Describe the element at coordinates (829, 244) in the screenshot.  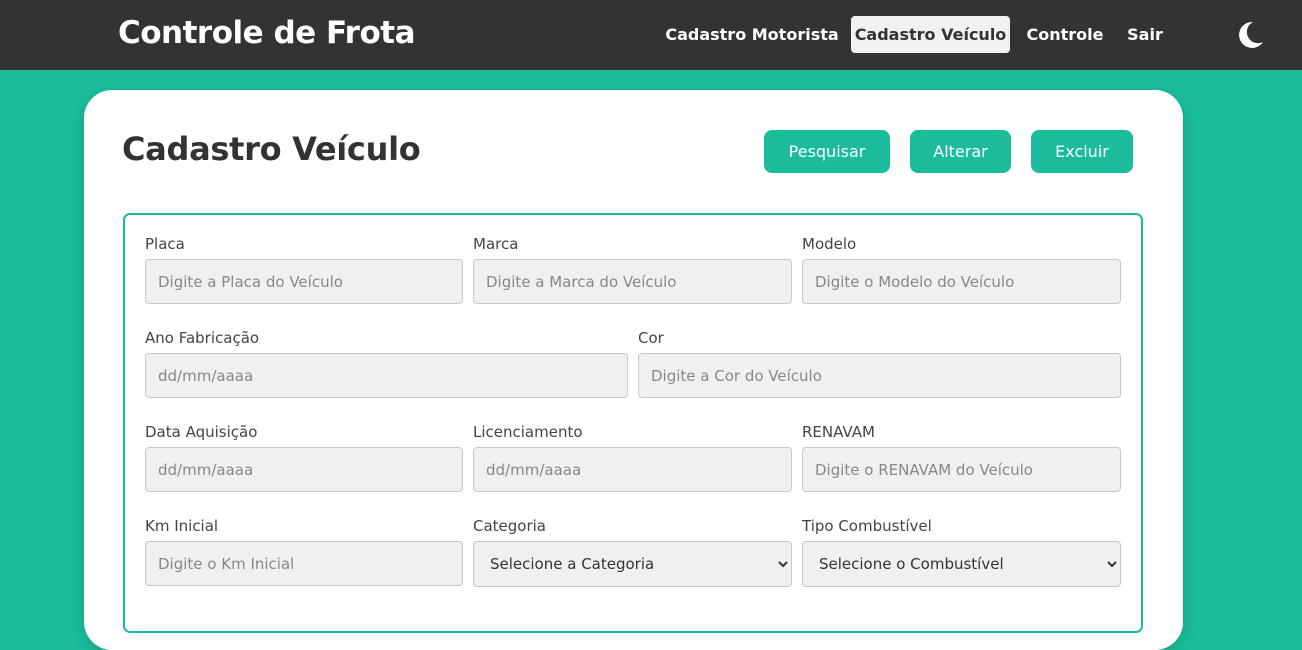
I see `modelo-label: Modelo` at that location.